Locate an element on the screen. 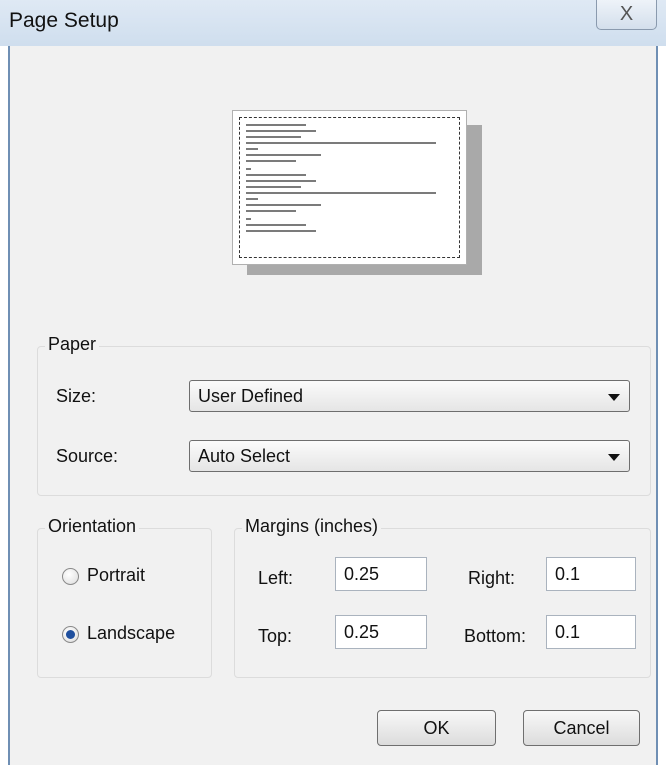  margins-group is located at coordinates (442, 603).